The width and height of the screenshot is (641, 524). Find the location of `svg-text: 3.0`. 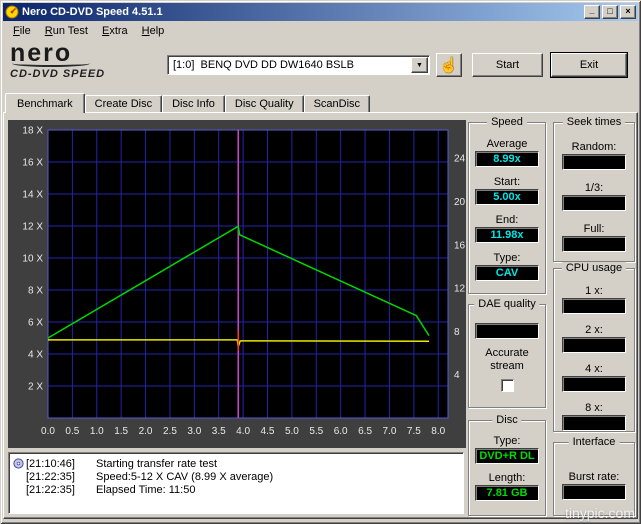

svg-text: 3.0 is located at coordinates (194, 431).